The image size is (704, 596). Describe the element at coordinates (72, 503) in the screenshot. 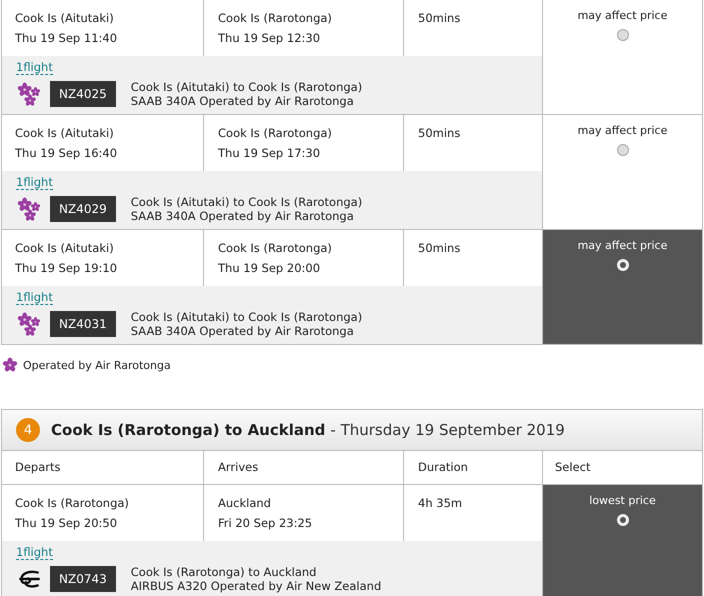

I see `departure-place: Cook Is (Rarotonga)` at that location.